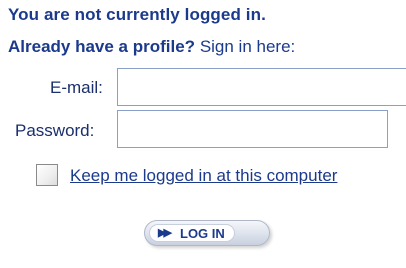 Image resolution: width=406 pixels, height=268 pixels. I want to click on profile-prompt-text: Already have a profile?, so click(102, 46).